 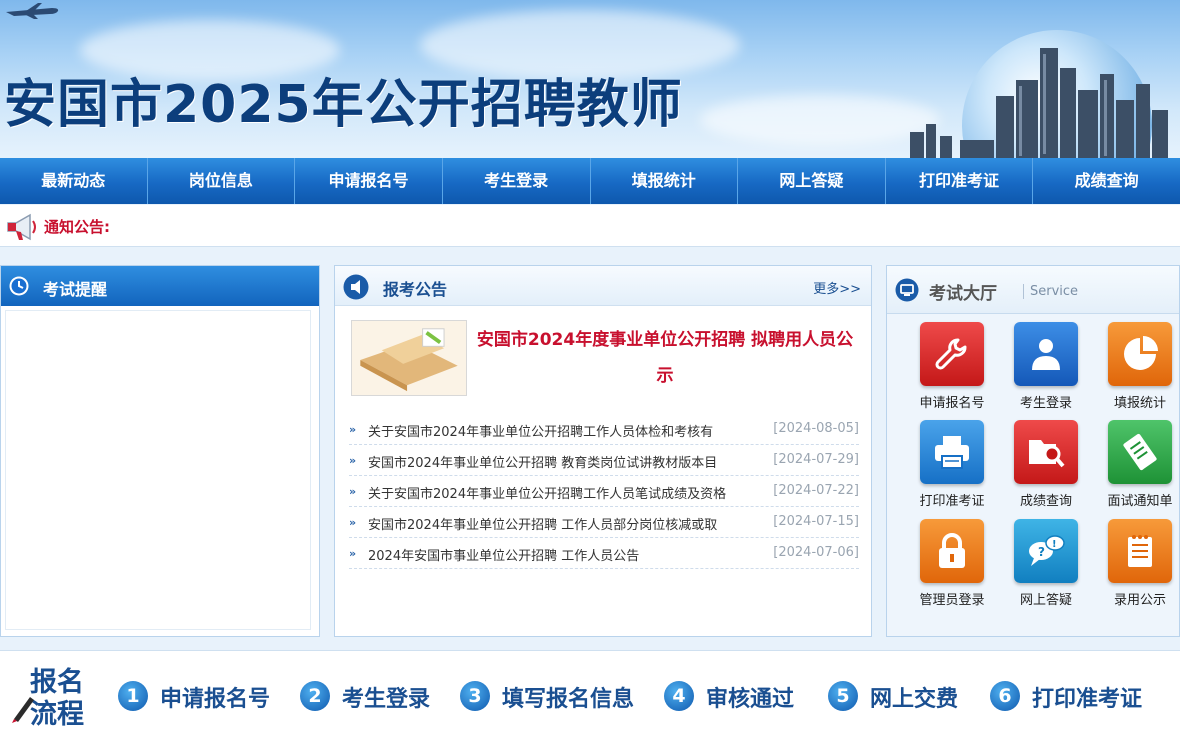 I want to click on step-label: 打印准考证, so click(x=1087, y=699).